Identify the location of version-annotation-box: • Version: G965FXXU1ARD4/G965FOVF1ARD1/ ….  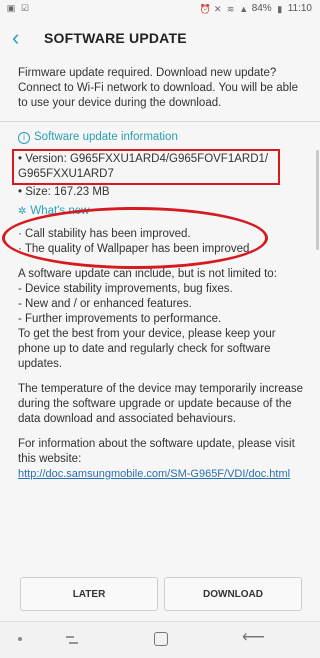
(146, 167).